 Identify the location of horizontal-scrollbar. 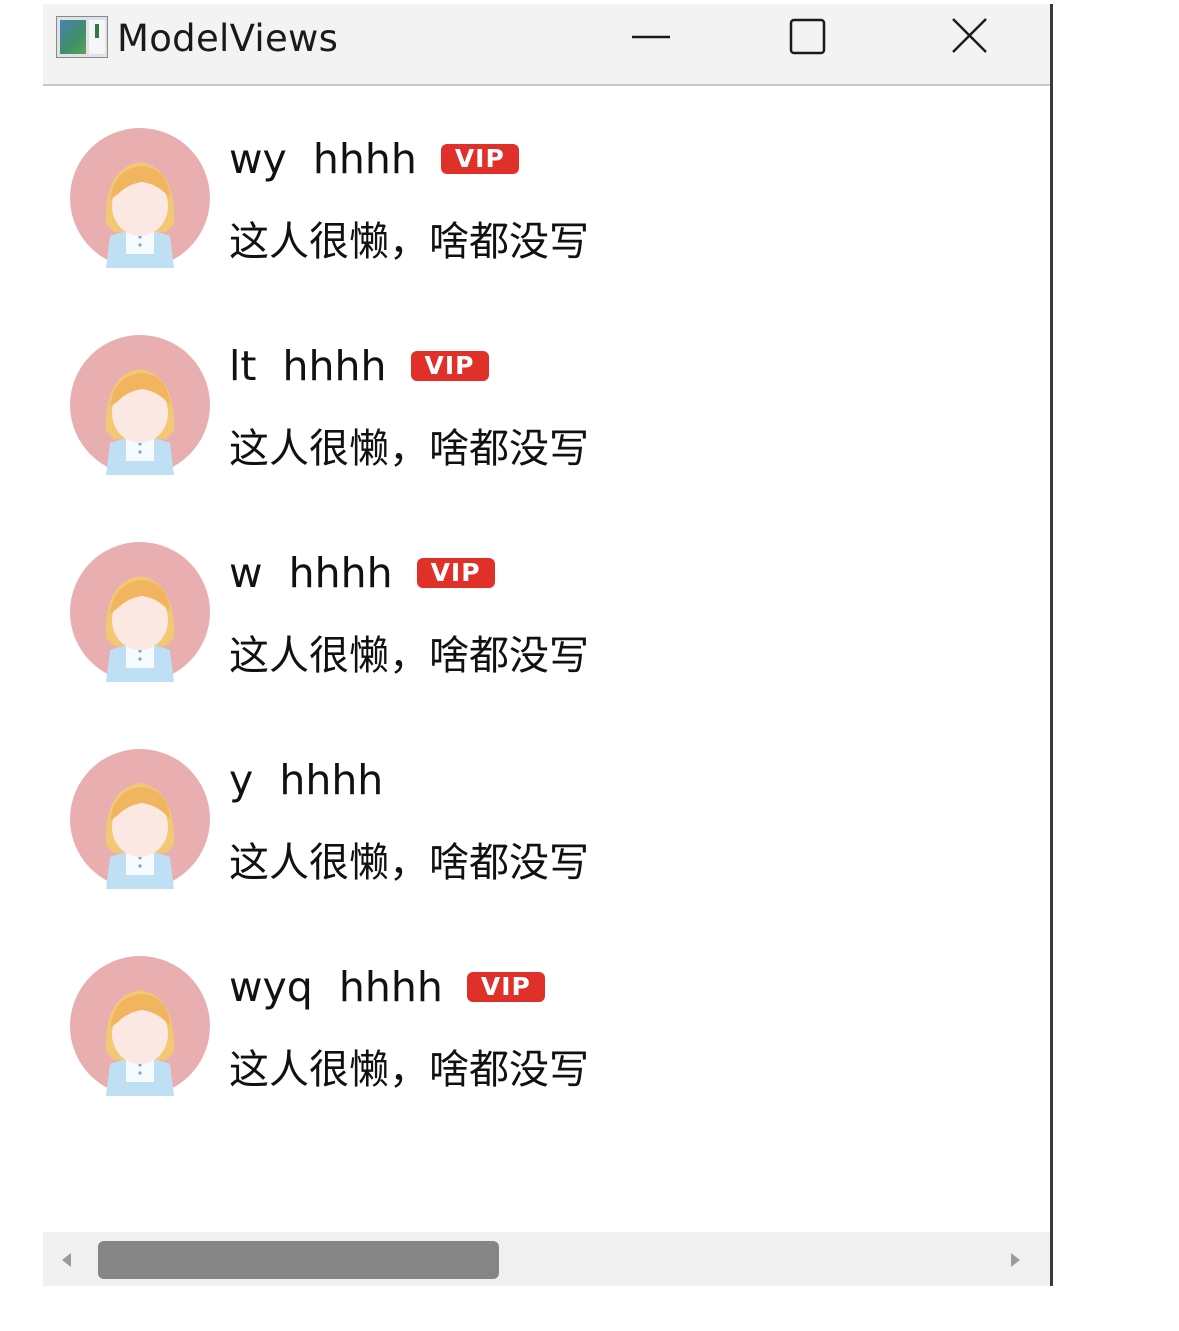
(546, 1259).